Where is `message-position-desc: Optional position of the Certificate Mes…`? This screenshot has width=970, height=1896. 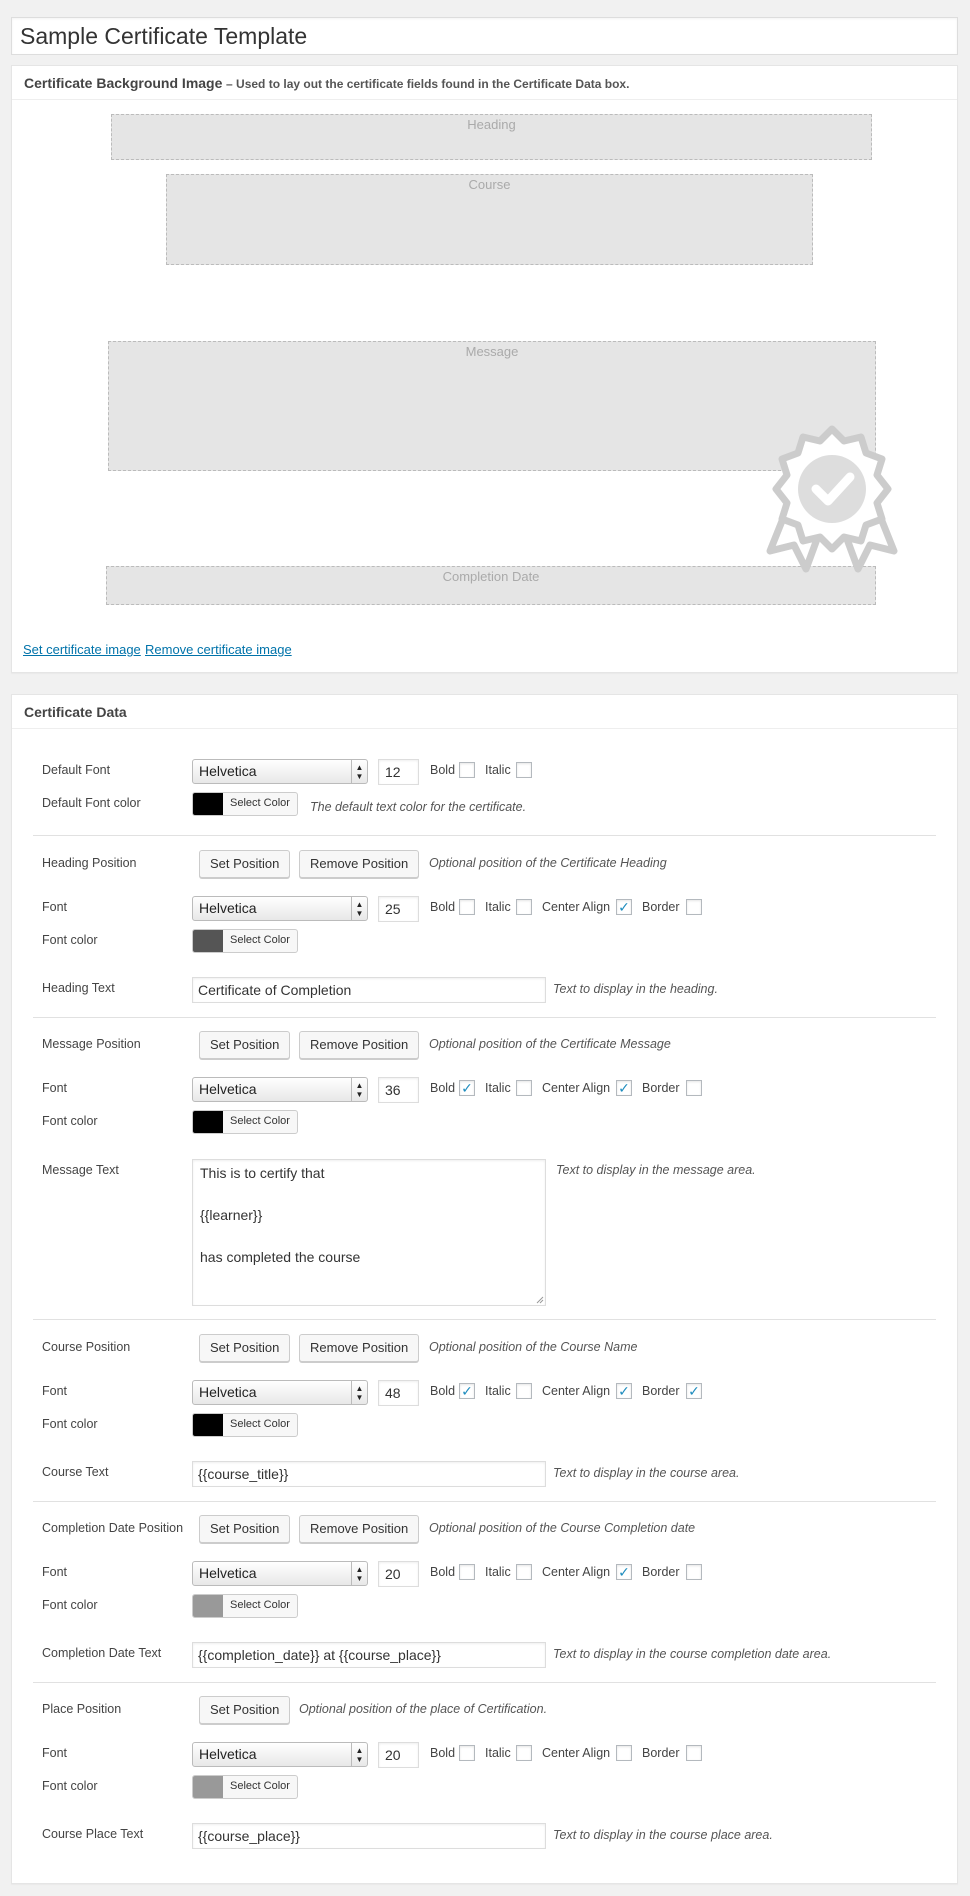
message-position-desc: Optional position of the Certificate Mes… is located at coordinates (550, 1044).